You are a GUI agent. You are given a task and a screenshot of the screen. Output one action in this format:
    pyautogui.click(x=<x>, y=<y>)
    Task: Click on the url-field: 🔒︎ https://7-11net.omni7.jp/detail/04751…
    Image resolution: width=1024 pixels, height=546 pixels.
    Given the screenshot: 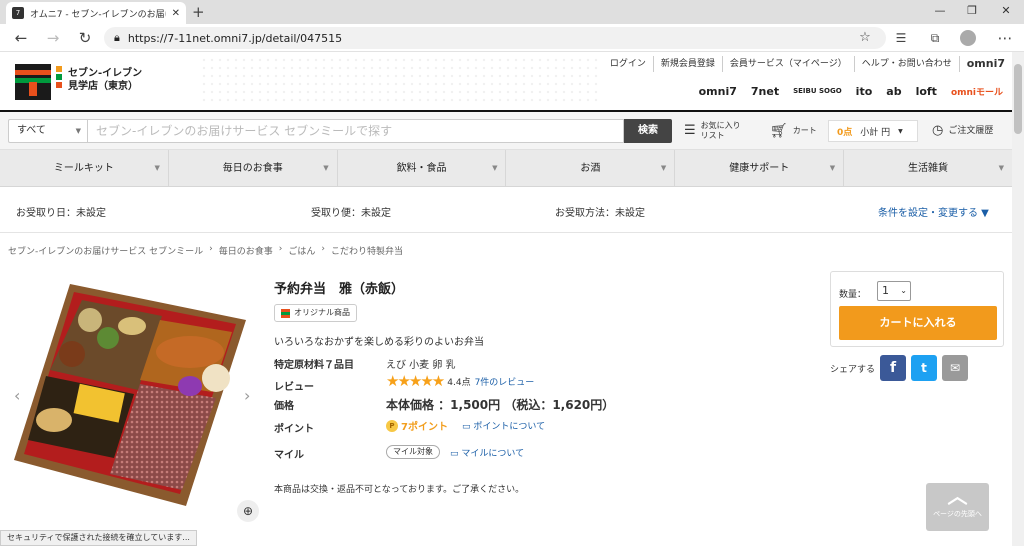 What is the action you would take?
    pyautogui.click(x=495, y=38)
    